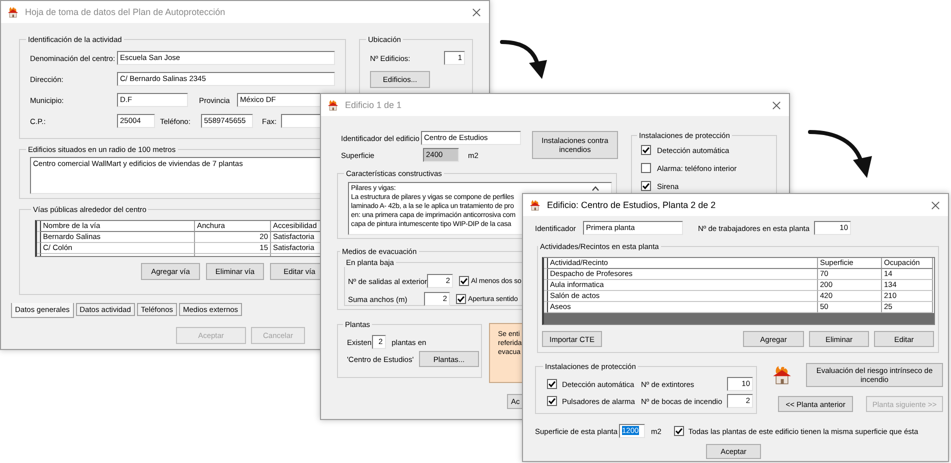 The image size is (951, 463). What do you see at coordinates (125, 12) in the screenshot?
I see `window-title: Hoja de toma de datos del Plan de Autoprotección` at bounding box center [125, 12].